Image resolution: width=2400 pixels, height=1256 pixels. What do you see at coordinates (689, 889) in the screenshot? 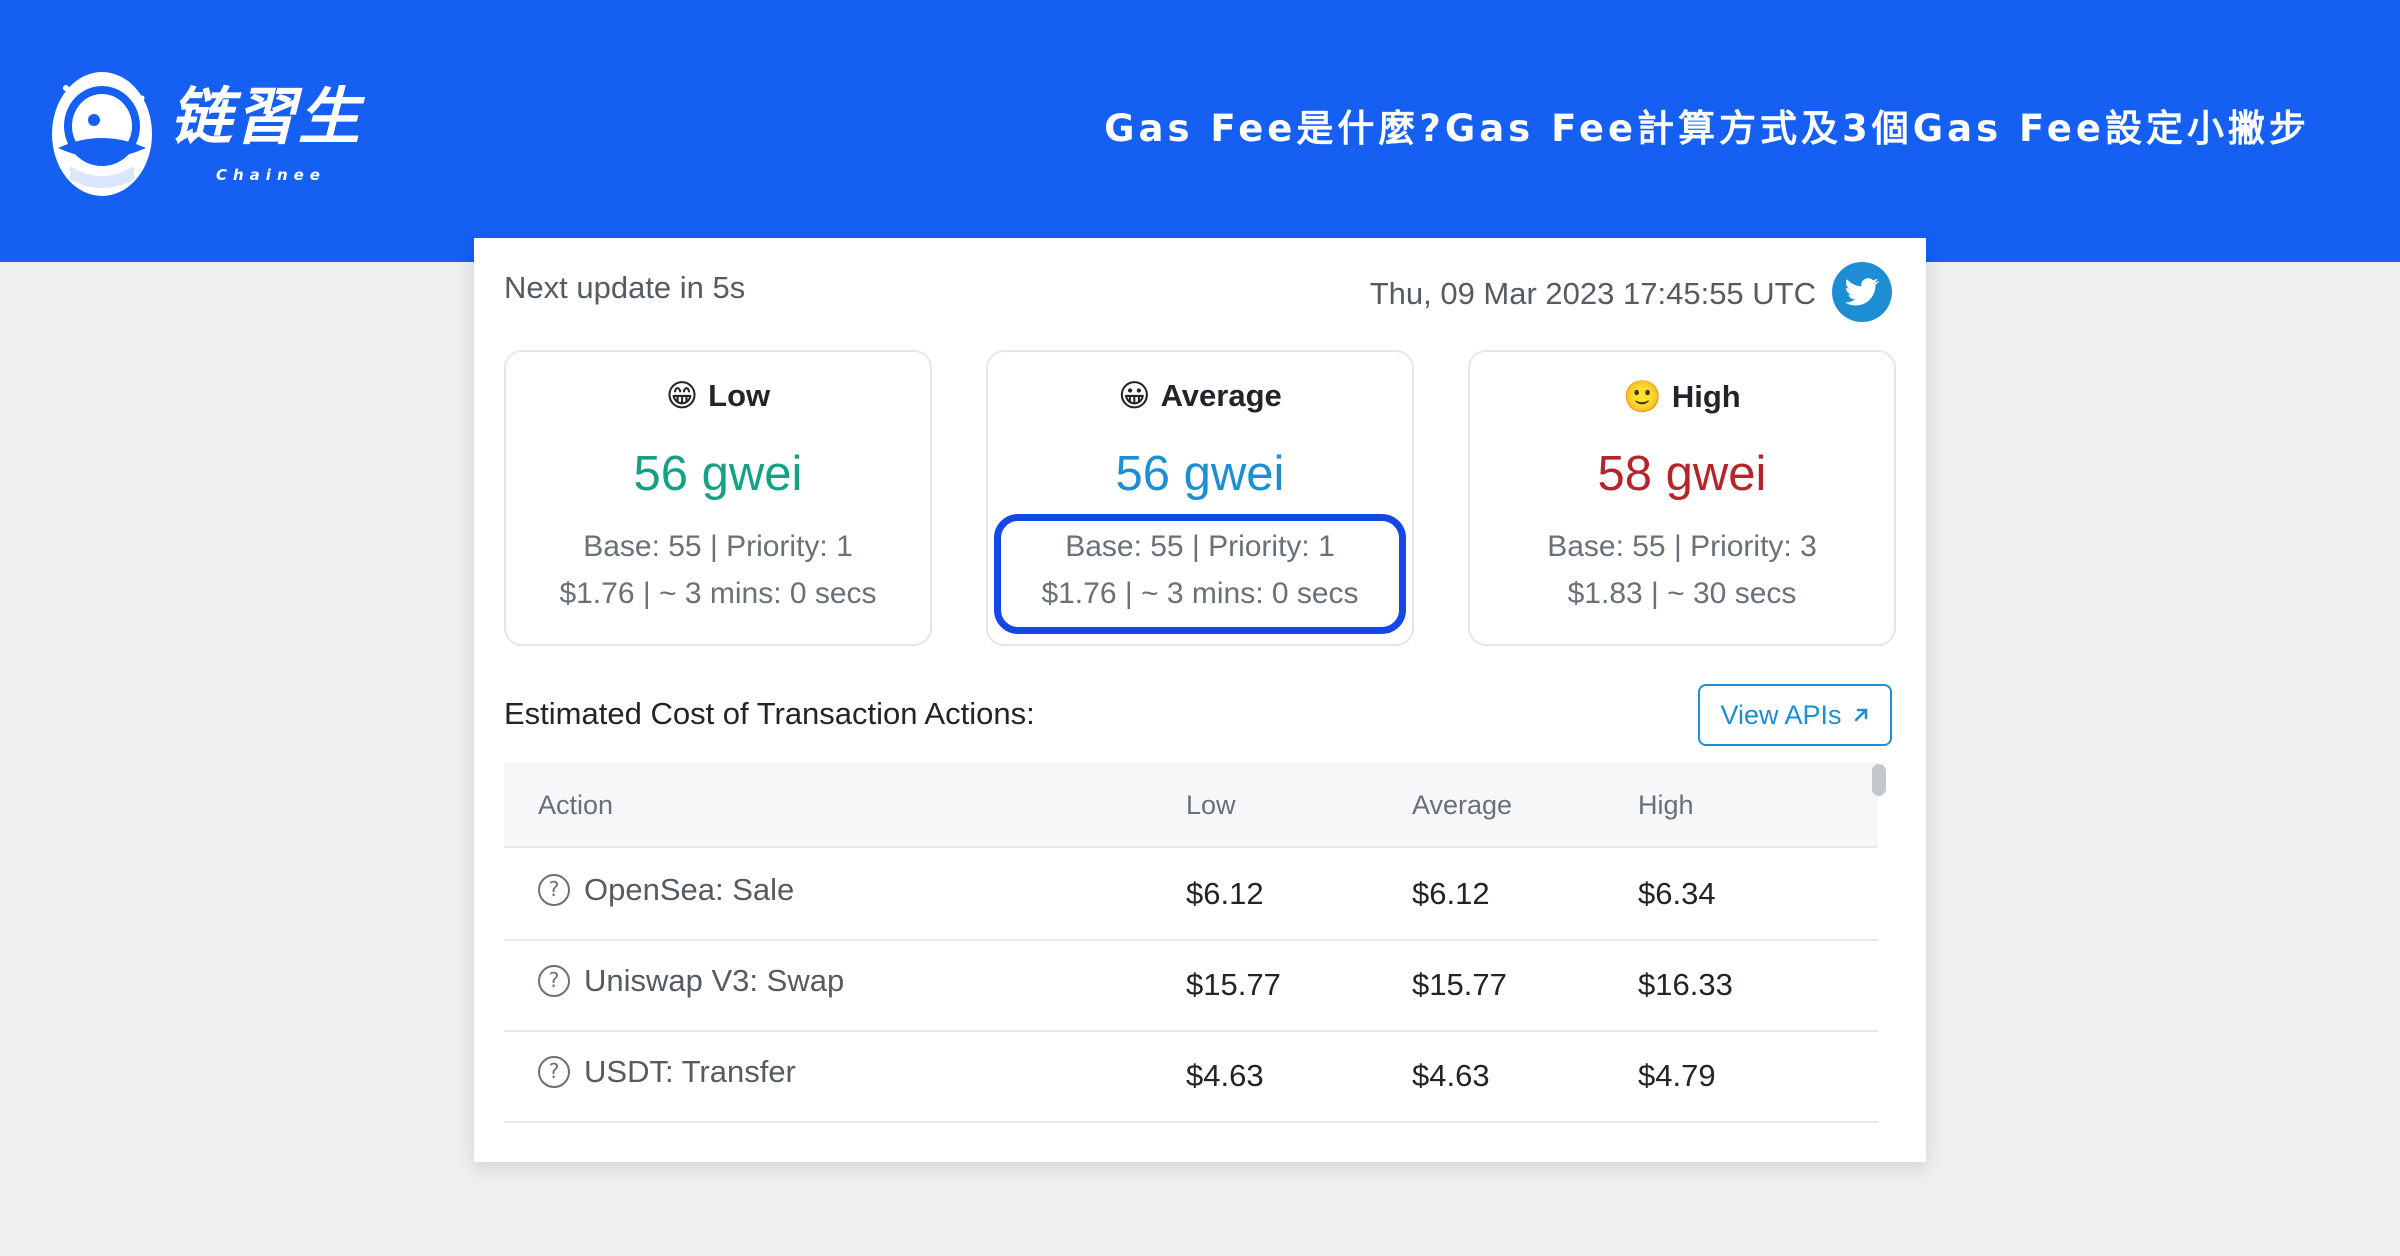
I see `action-name: OpenSea: Sale` at bounding box center [689, 889].